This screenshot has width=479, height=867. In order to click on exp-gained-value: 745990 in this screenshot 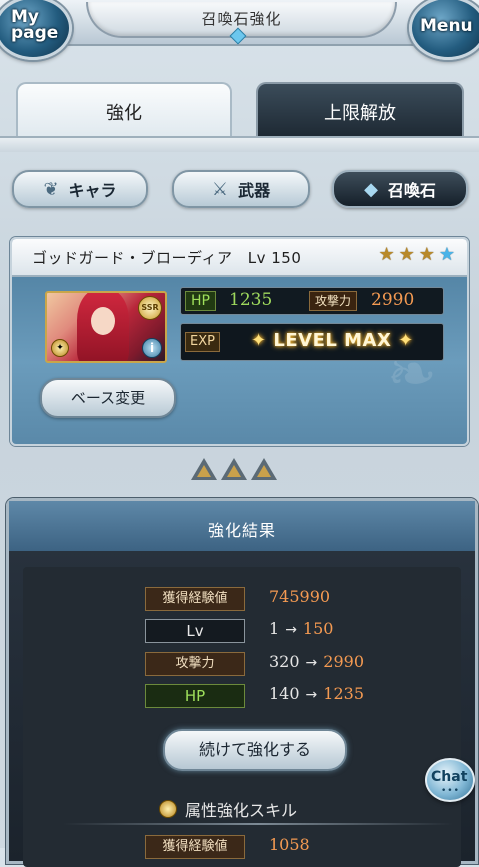, I will do `click(300, 596)`.